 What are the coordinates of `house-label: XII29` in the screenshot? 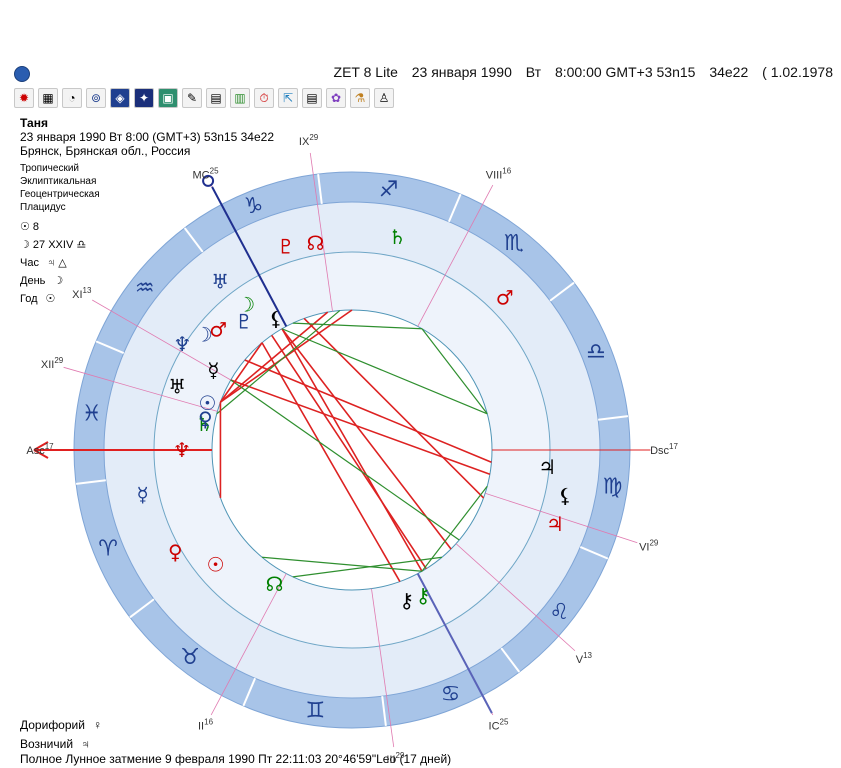 It's located at (52, 363).